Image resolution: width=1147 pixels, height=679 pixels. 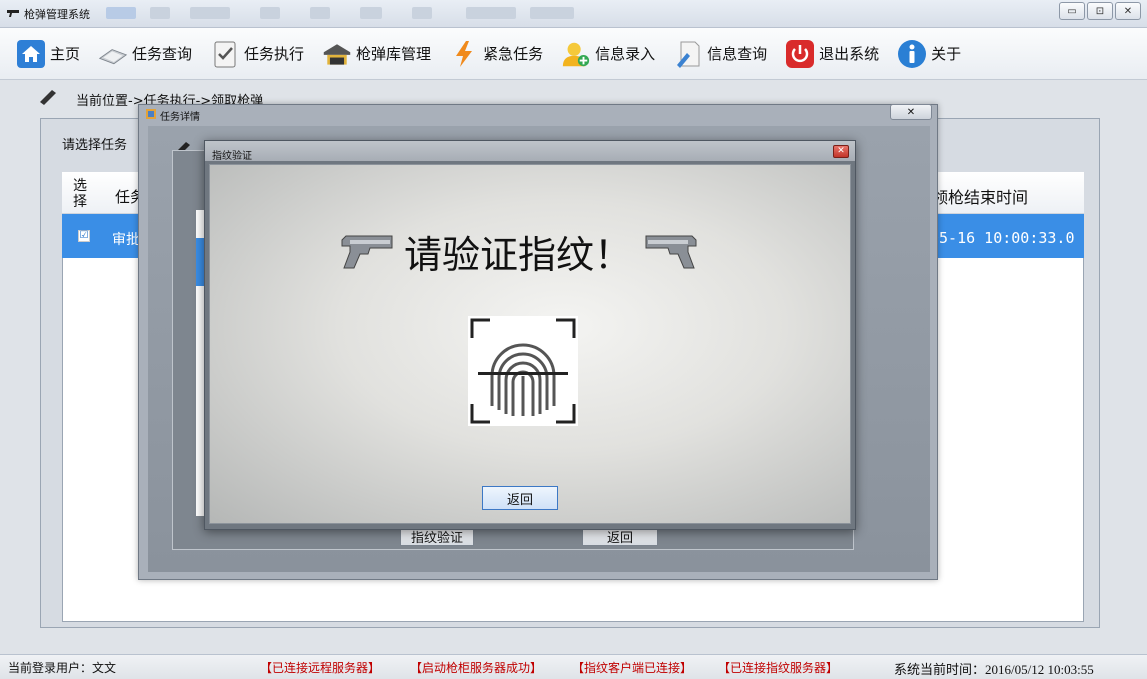 I want to click on status-fingerprint-server: 【已连接指纹服务器】, so click(x=778, y=668).